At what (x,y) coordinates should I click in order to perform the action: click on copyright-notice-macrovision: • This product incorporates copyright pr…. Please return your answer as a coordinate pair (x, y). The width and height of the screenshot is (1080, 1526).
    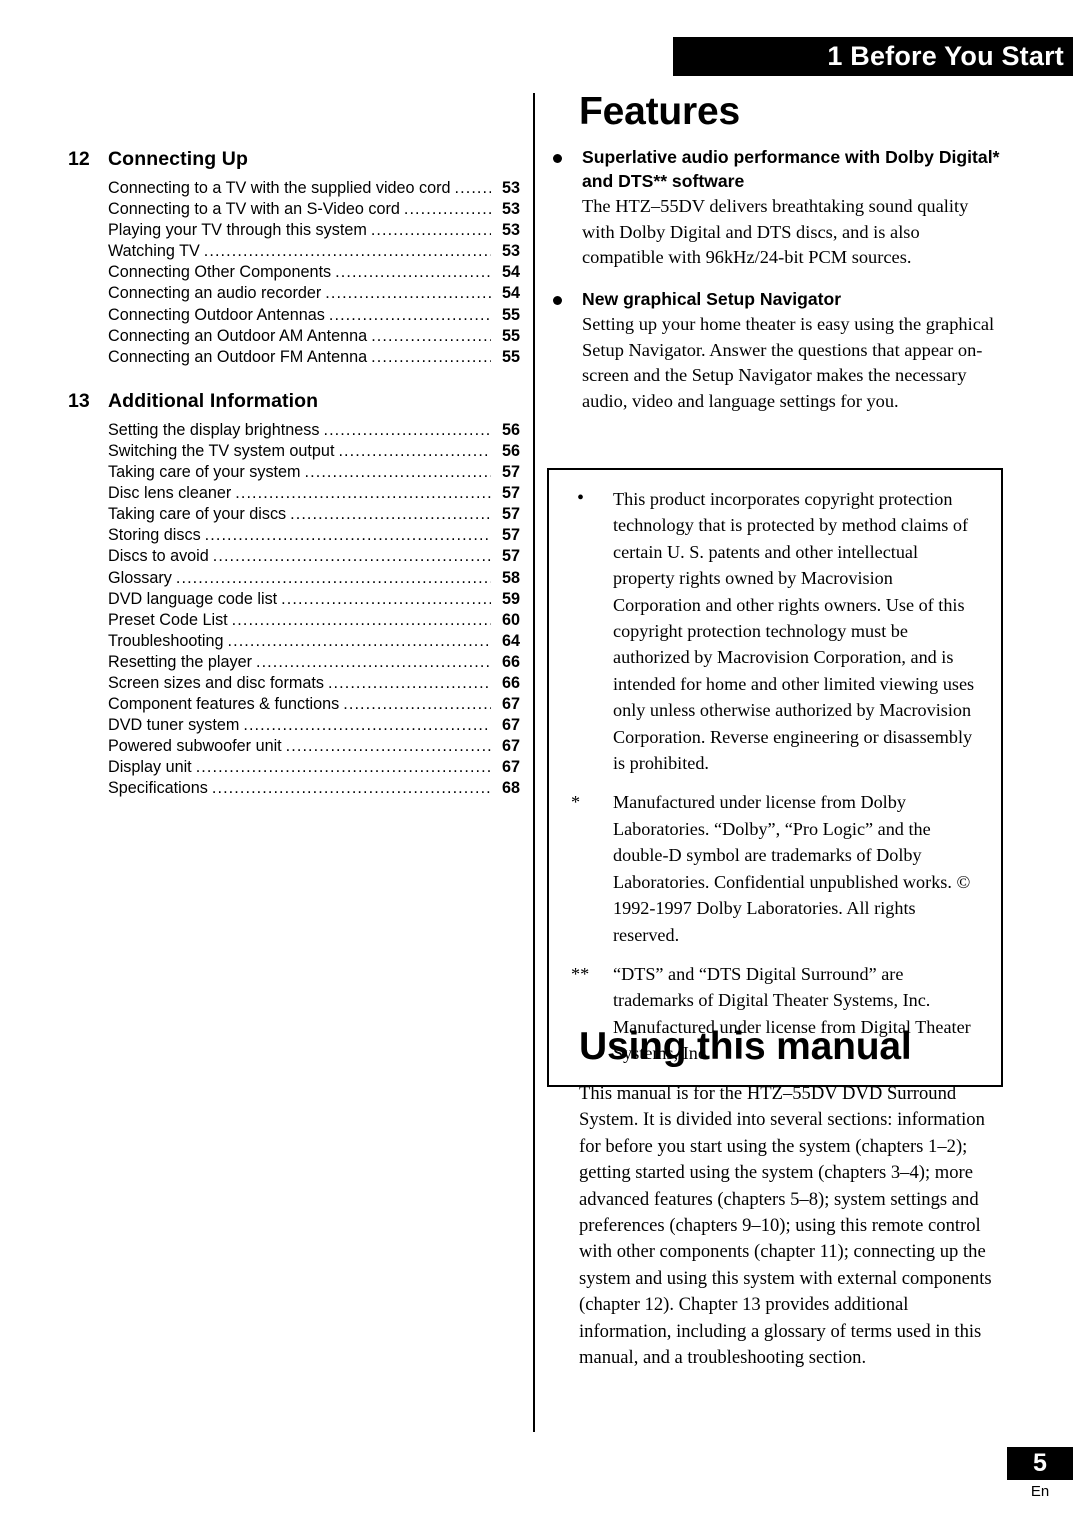
    Looking at the image, I should click on (772, 631).